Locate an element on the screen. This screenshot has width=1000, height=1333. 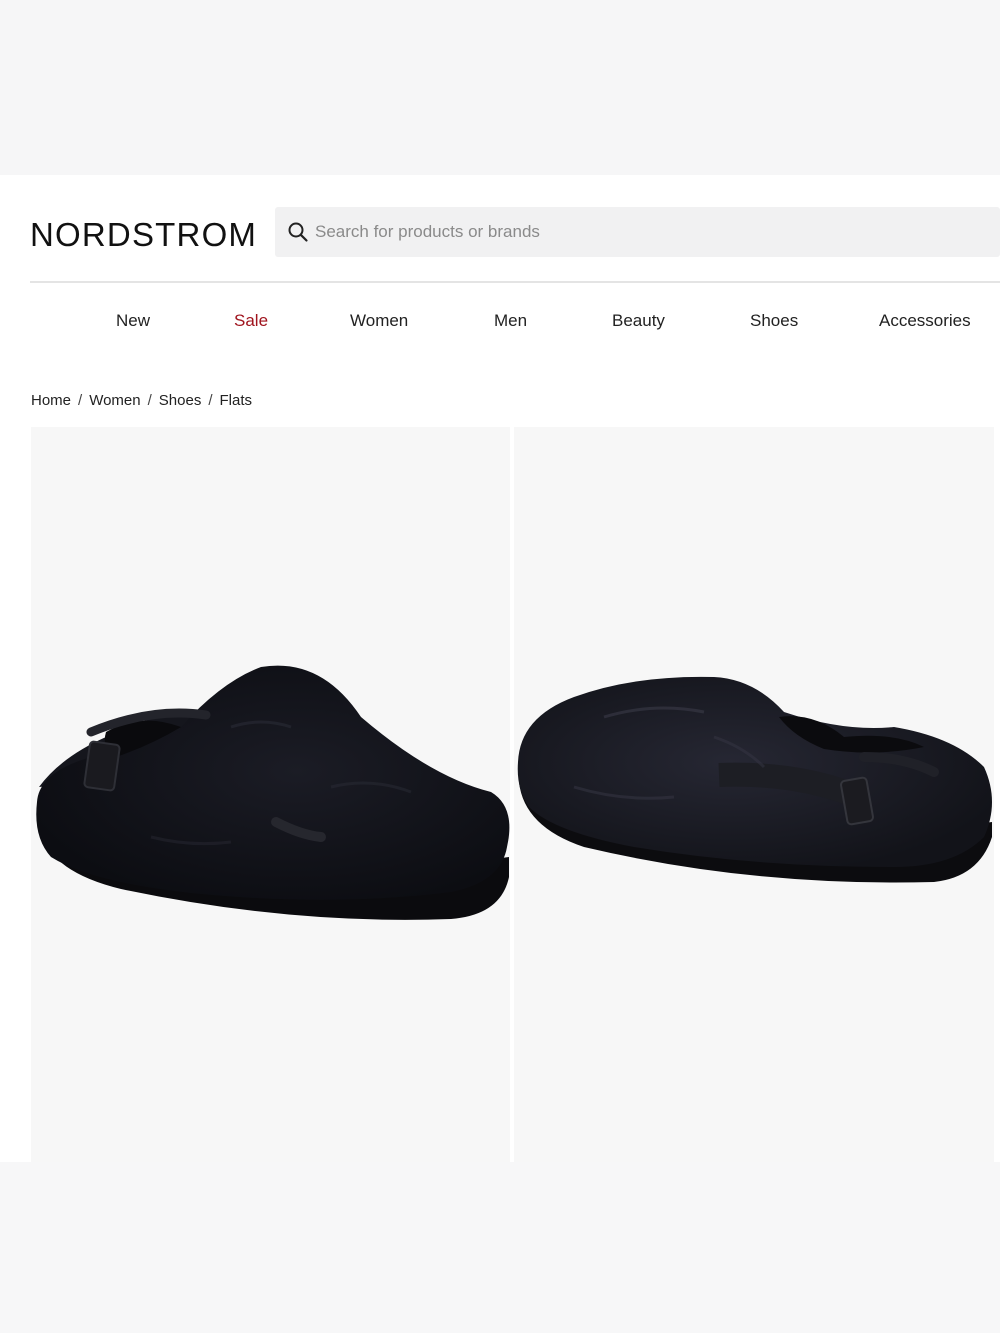
breadcrumb-shoes: Shoes is located at coordinates (180, 400).